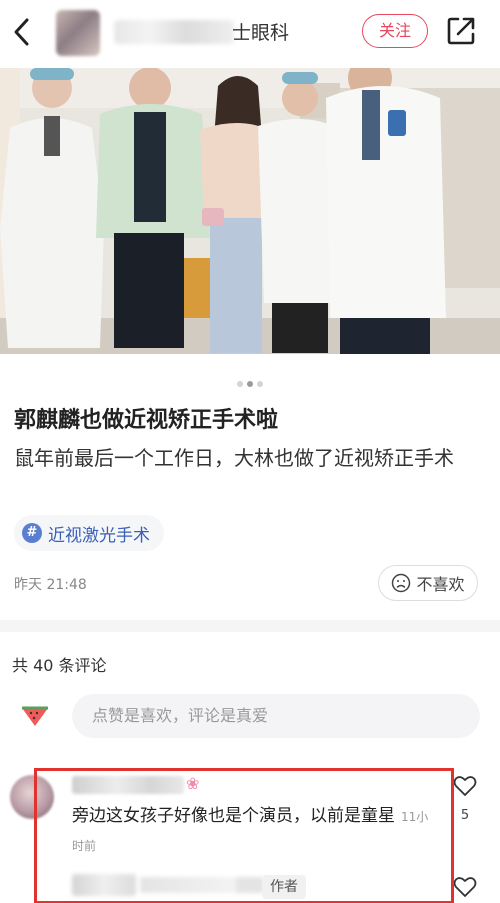 Image resolution: width=500 pixels, height=903 pixels. I want to click on dislike-button: 不喜欢, so click(428, 583).